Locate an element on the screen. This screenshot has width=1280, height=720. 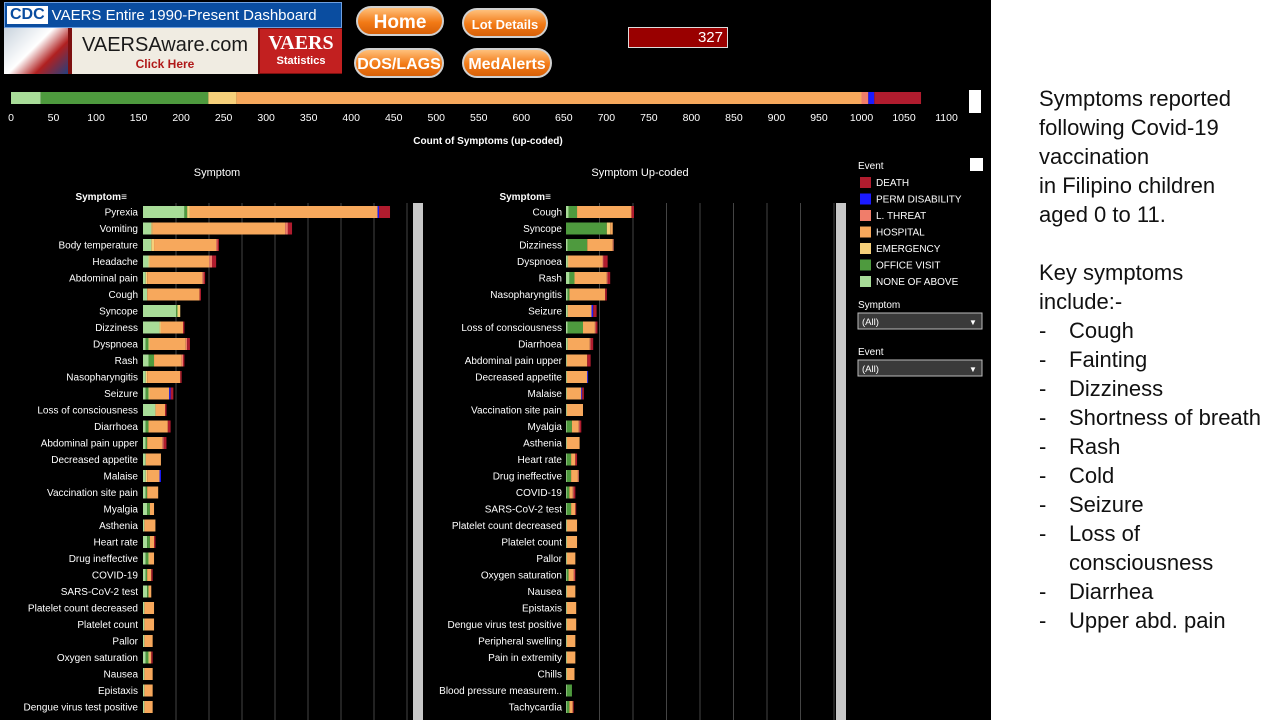
panel-title: Symptom is located at coordinates (217, 173).